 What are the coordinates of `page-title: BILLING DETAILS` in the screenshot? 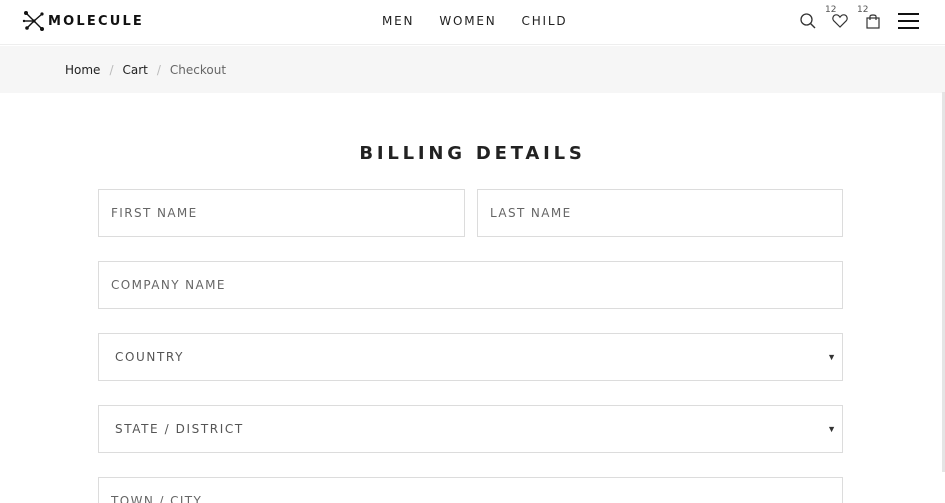 It's located at (472, 153).